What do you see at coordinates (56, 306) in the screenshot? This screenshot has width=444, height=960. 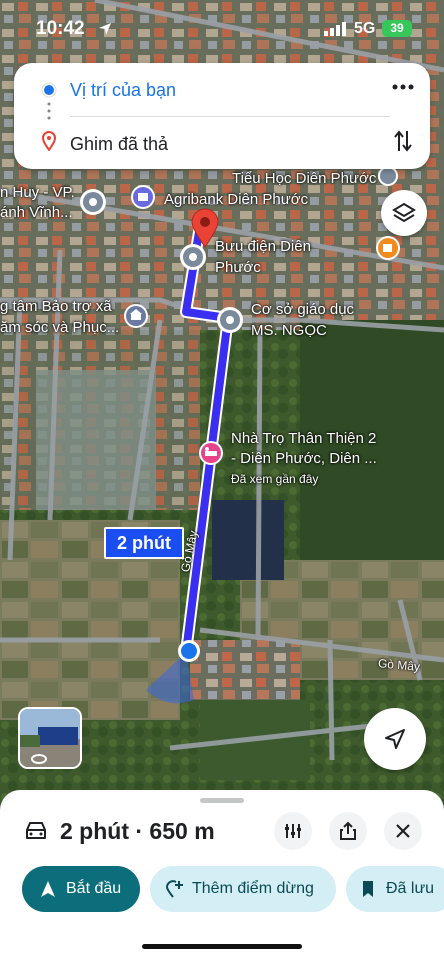 I see `map-label: g tâm Bảo trợ xã` at bounding box center [56, 306].